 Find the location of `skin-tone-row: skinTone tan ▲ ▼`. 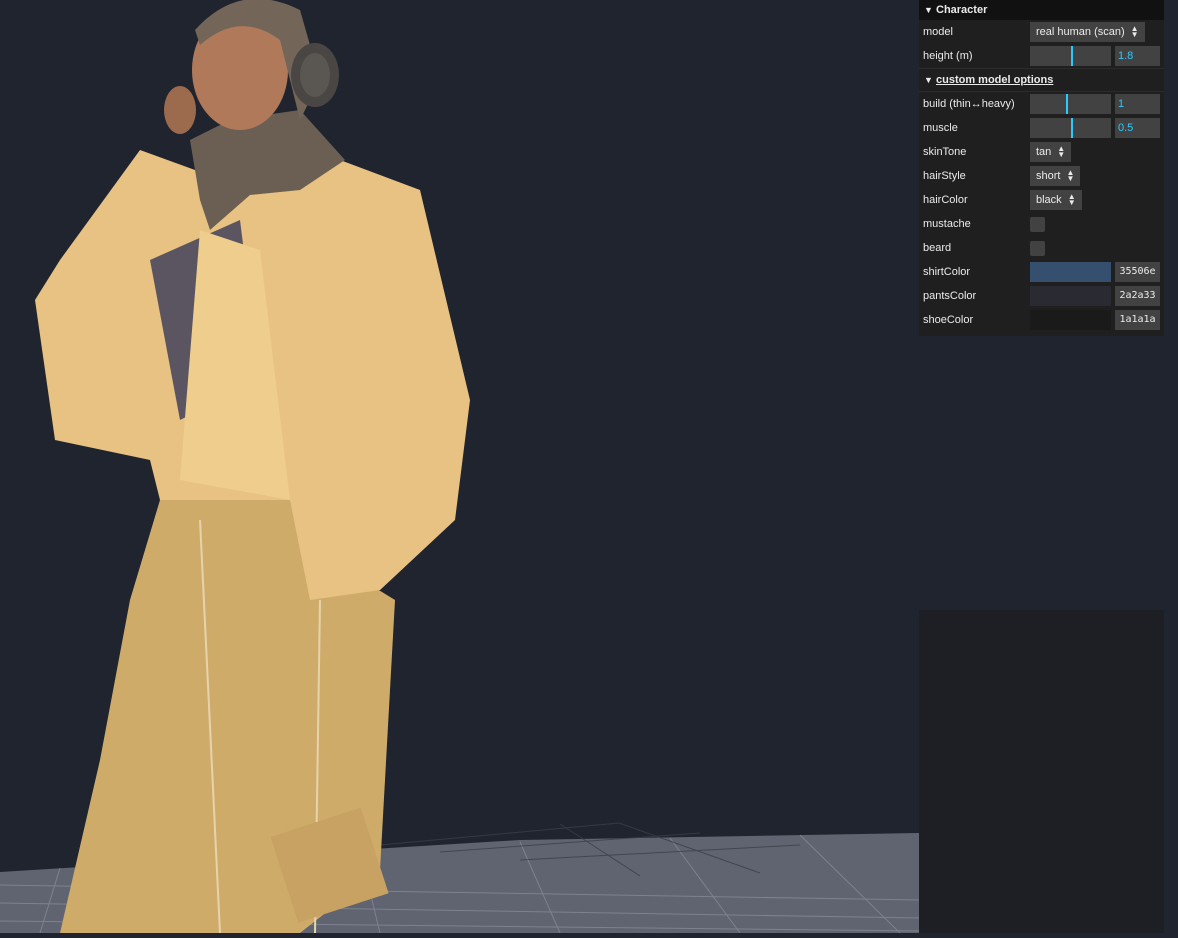

skin-tone-row: skinTone tan ▲ ▼ is located at coordinates (1041, 152).